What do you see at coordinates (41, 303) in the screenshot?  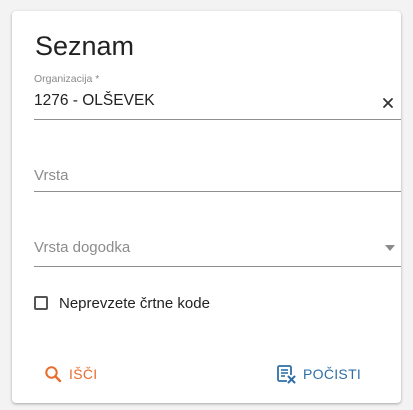 I see `neprevzete-checkbox` at bounding box center [41, 303].